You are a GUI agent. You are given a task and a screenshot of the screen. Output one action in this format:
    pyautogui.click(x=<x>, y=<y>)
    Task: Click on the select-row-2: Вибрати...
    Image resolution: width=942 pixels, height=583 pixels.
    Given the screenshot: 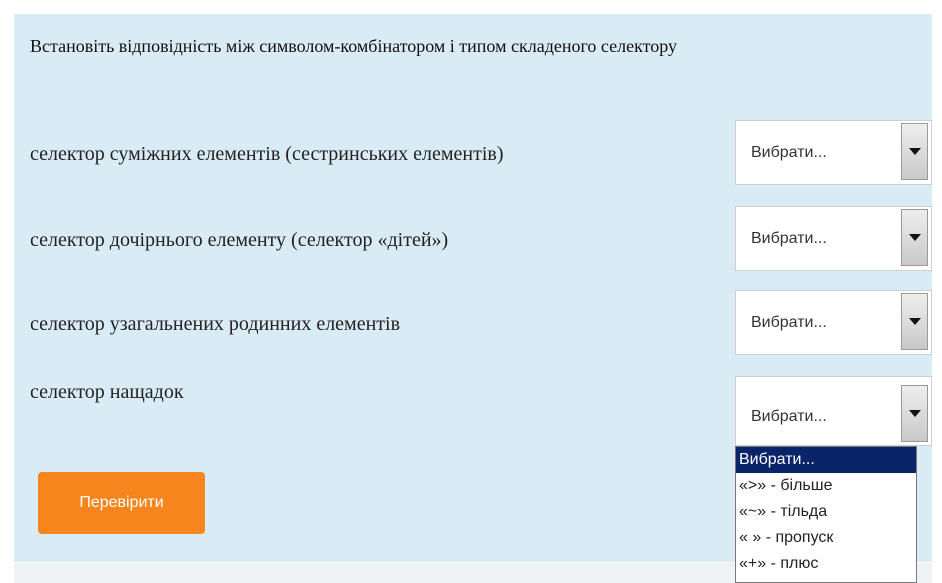 What is the action you would take?
    pyautogui.click(x=833, y=238)
    